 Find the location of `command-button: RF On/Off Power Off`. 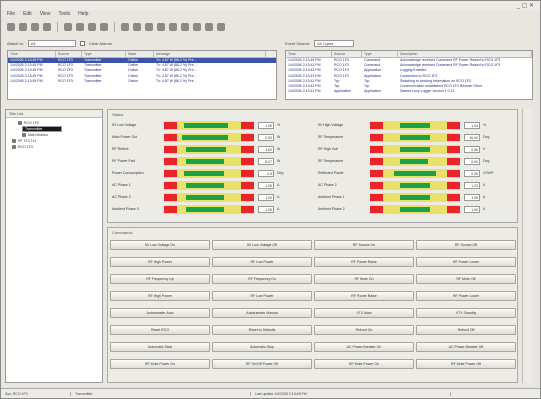

command-button: RF On/Off Power Off is located at coordinates (262, 364).